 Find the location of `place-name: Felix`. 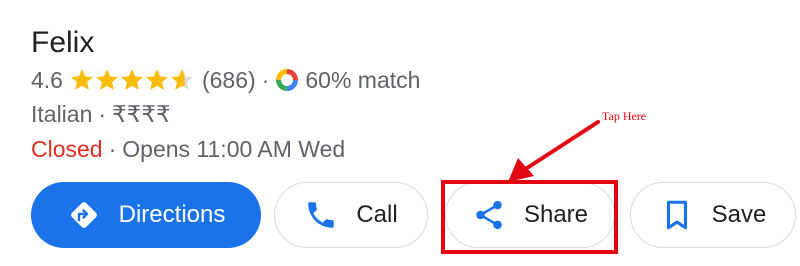

place-name: Felix is located at coordinates (63, 42).